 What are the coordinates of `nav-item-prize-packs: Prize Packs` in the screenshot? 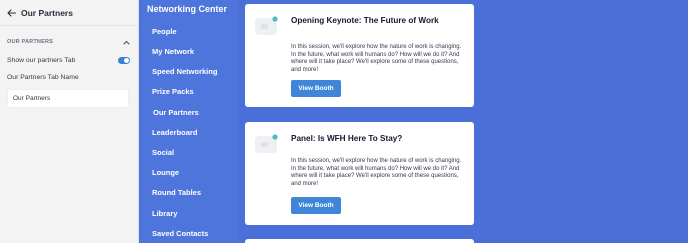 It's located at (173, 91).